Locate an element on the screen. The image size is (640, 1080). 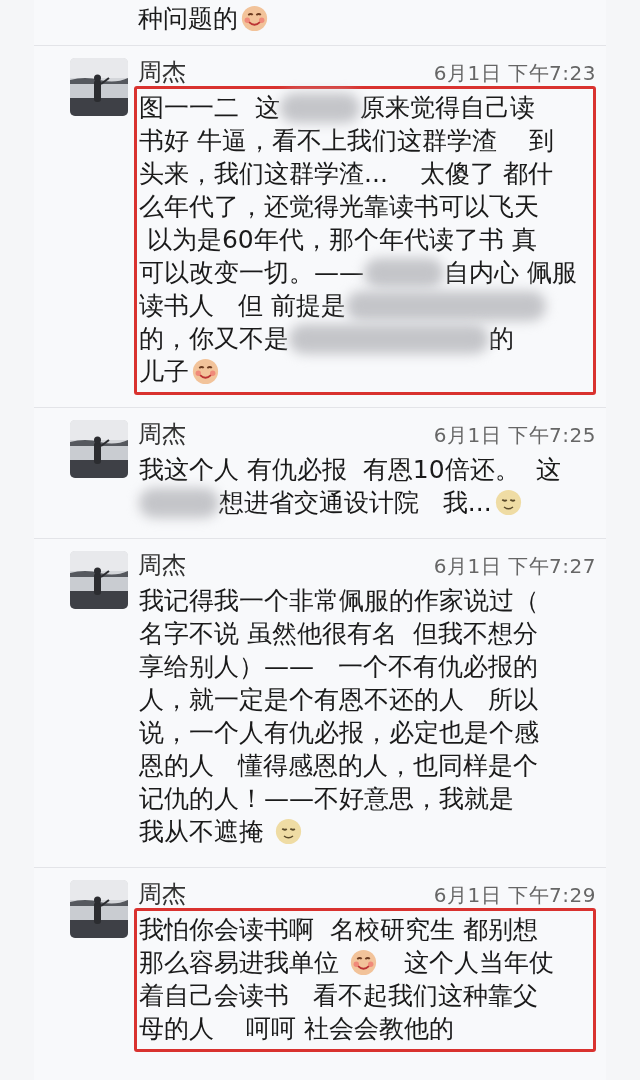
message-text: 头来，我们这群学渣... 太傻了 都什 is located at coordinates (346, 174).